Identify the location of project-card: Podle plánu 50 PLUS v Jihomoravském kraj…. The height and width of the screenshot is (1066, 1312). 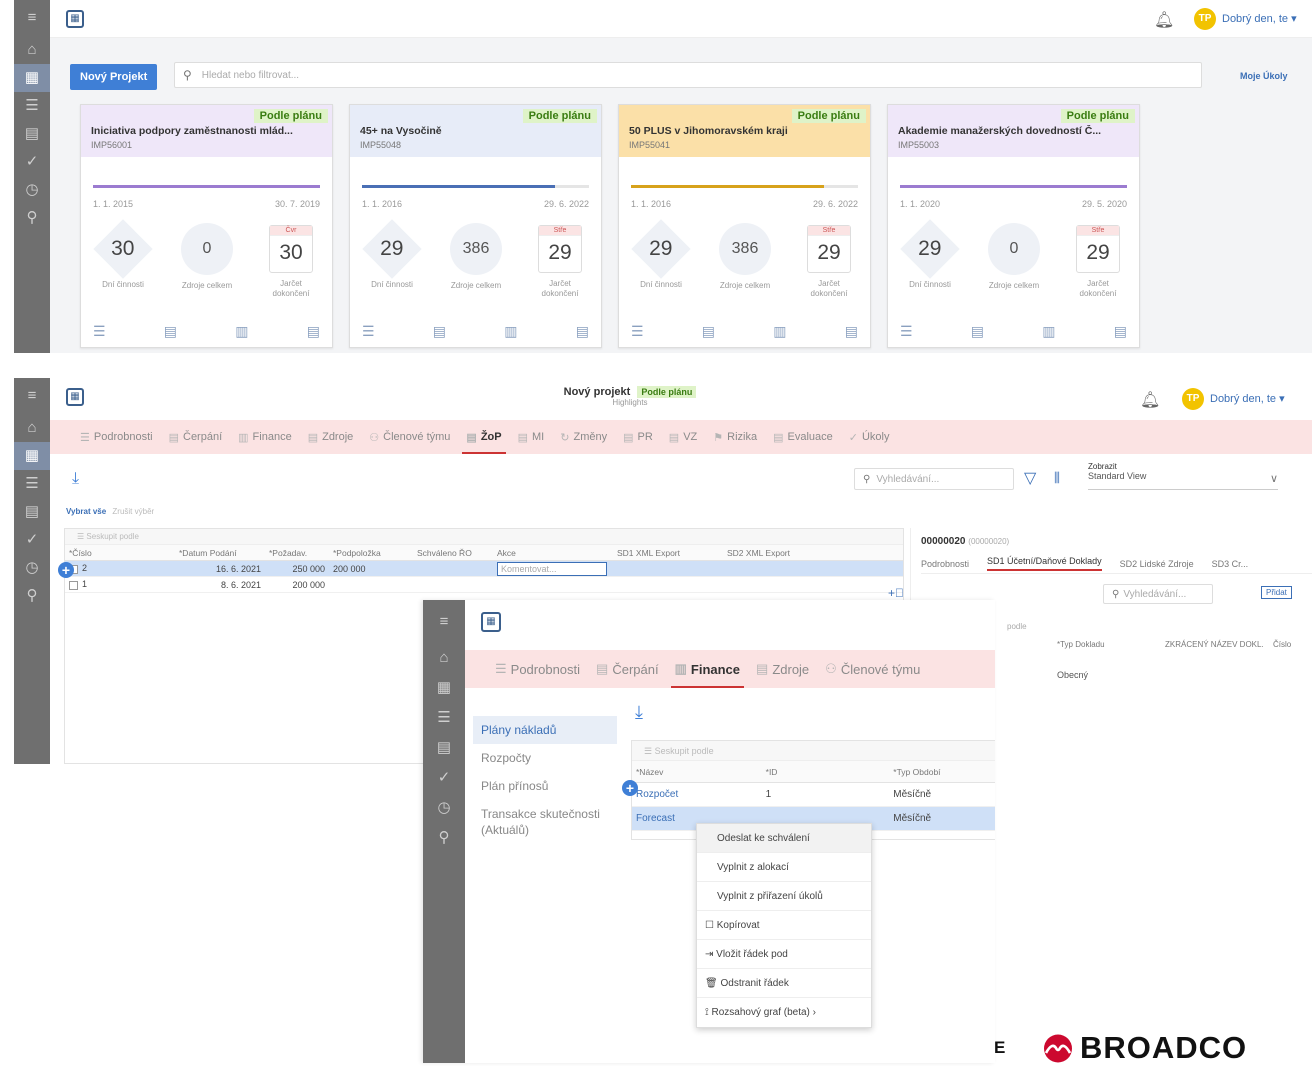
(744, 226).